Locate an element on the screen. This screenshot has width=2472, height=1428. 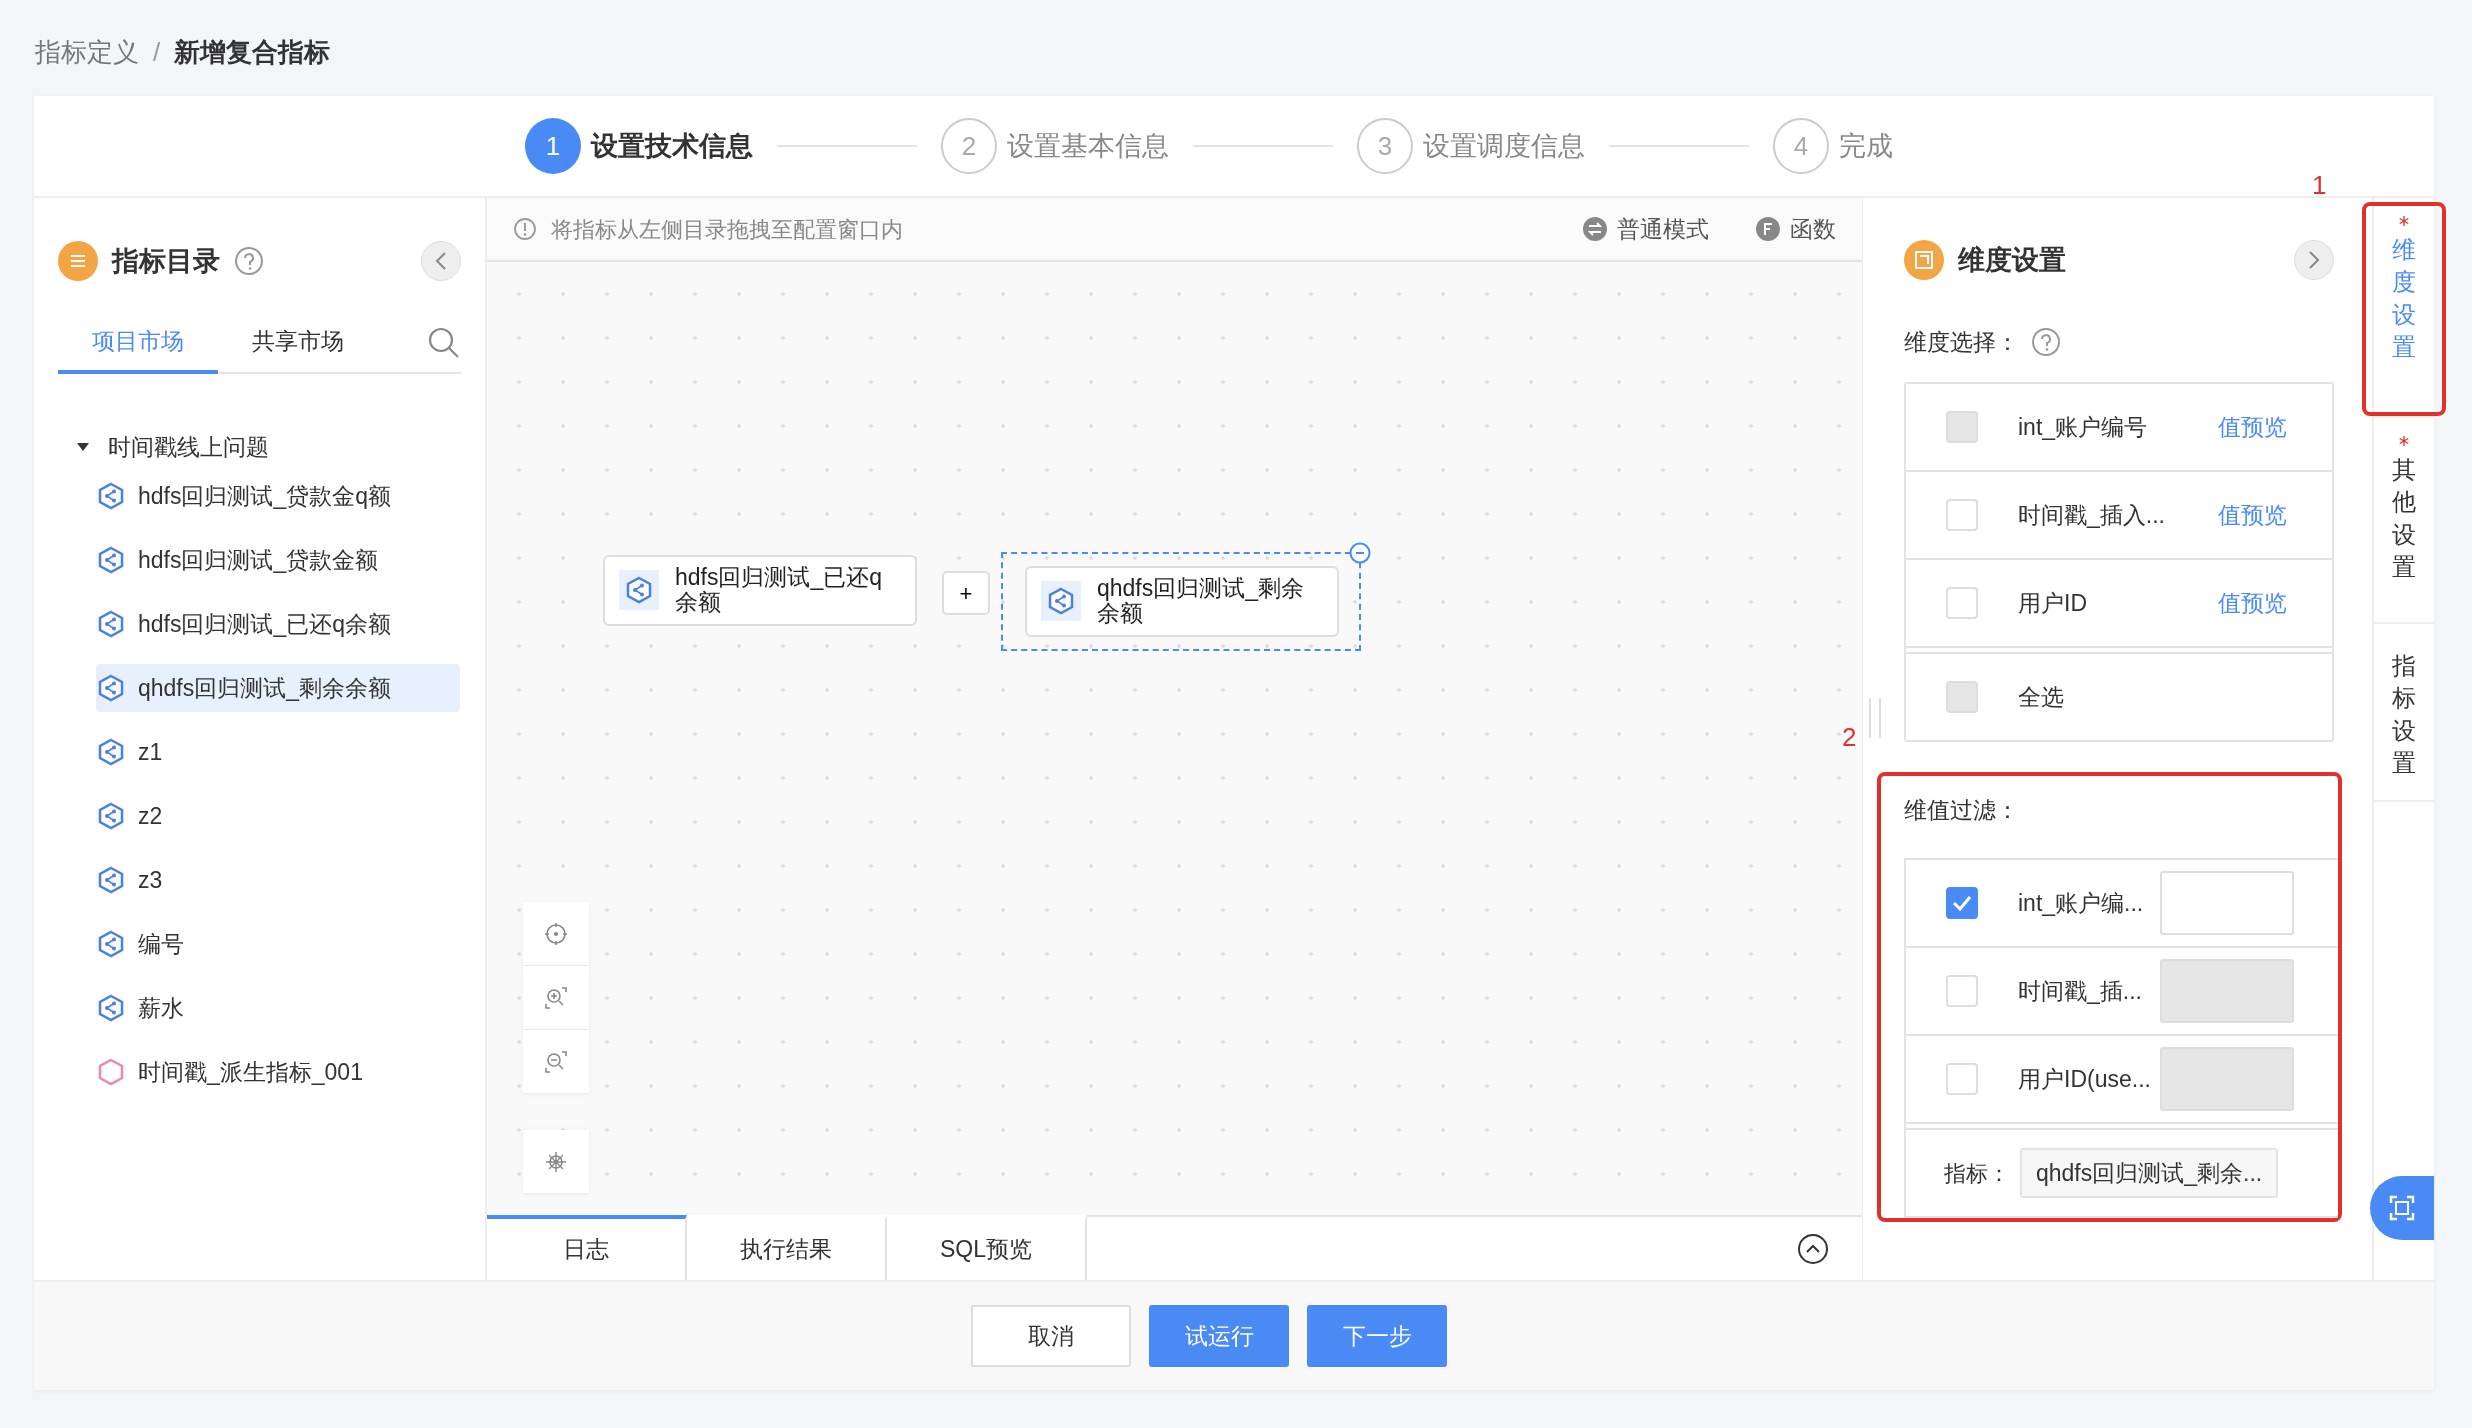
tree-item: z3 is located at coordinates (278, 880).